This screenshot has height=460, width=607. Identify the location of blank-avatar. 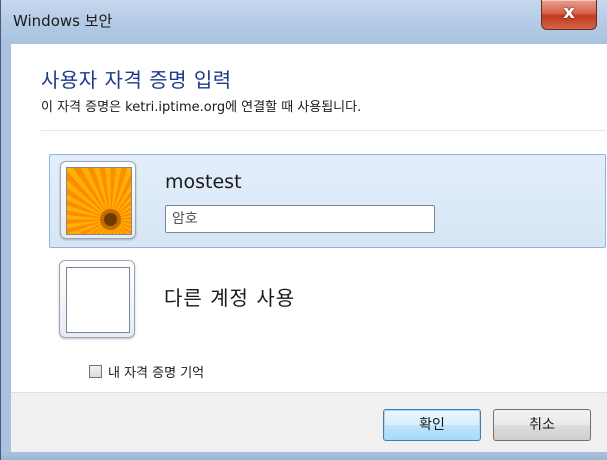
(97, 299).